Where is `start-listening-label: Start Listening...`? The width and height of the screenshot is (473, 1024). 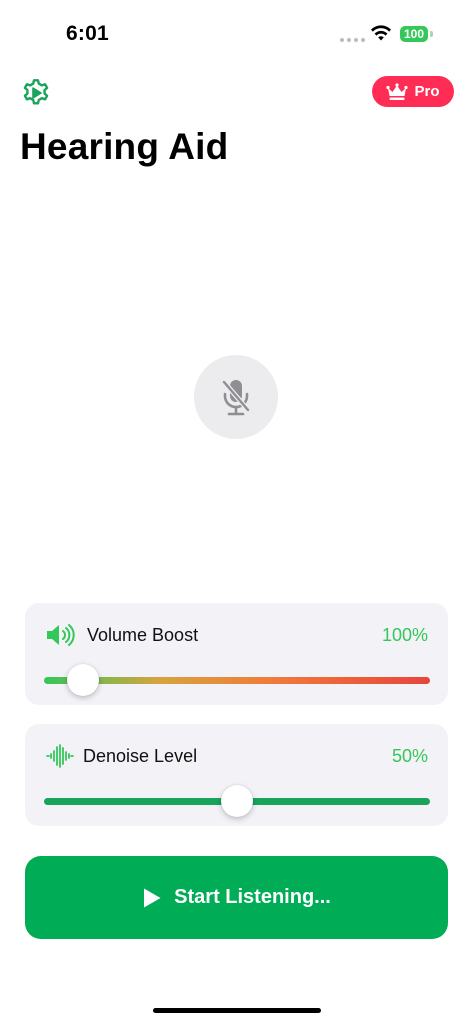
start-listening-label: Start Listening... is located at coordinates (252, 897).